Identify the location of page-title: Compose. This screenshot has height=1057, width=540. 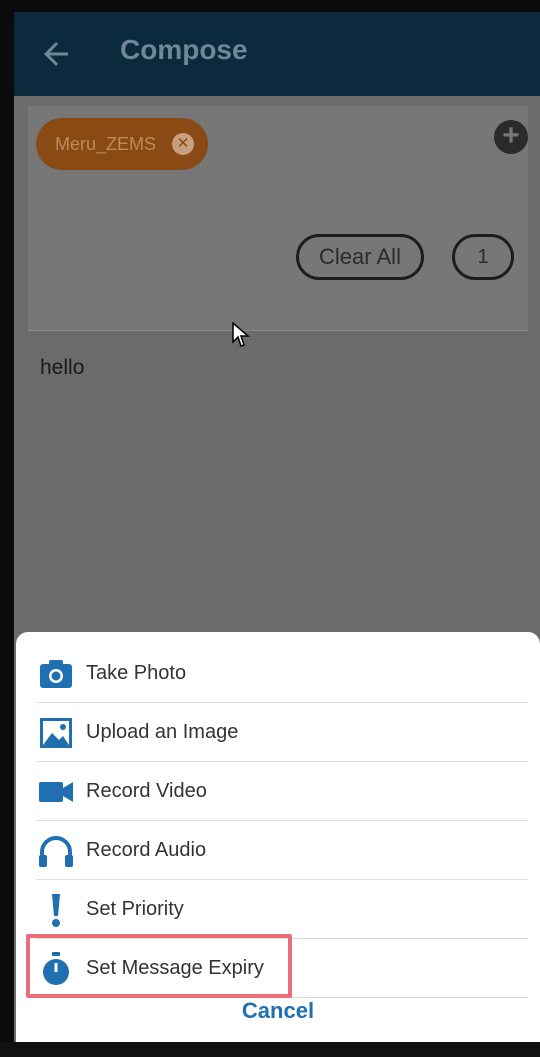
(184, 49).